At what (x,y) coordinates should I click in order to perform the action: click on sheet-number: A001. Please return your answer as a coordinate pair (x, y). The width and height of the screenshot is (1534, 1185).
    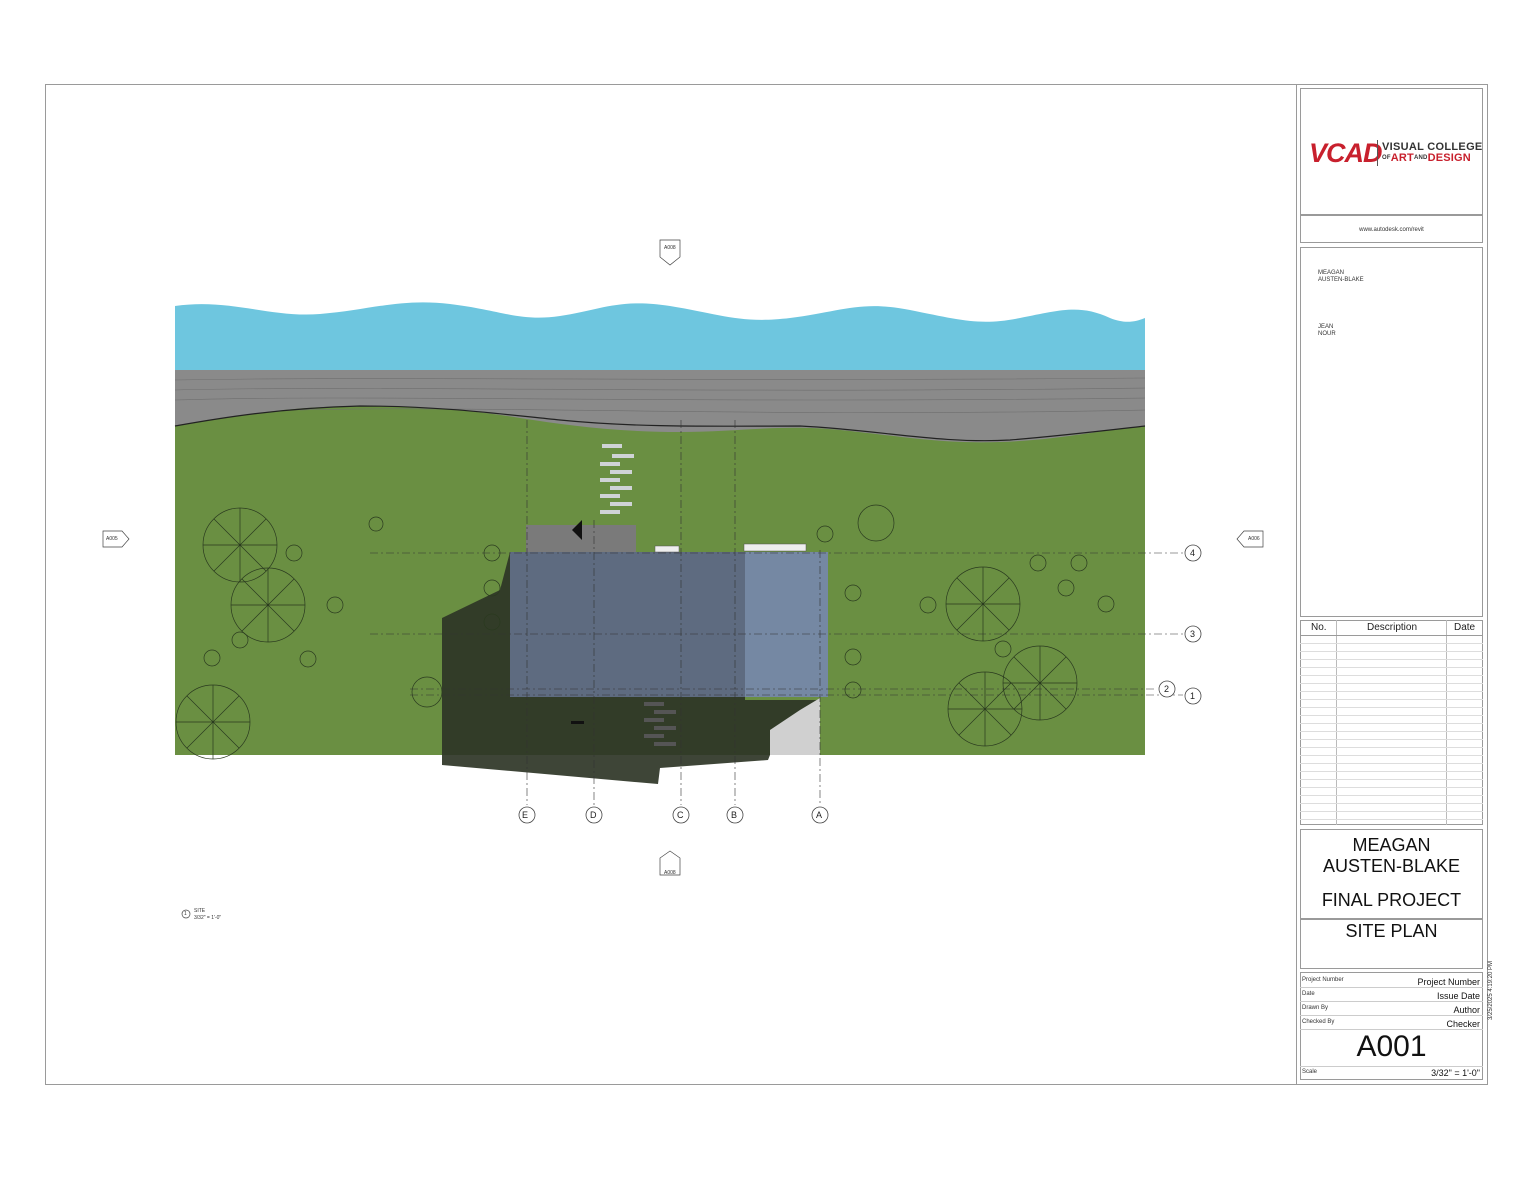
    Looking at the image, I should click on (1391, 1046).